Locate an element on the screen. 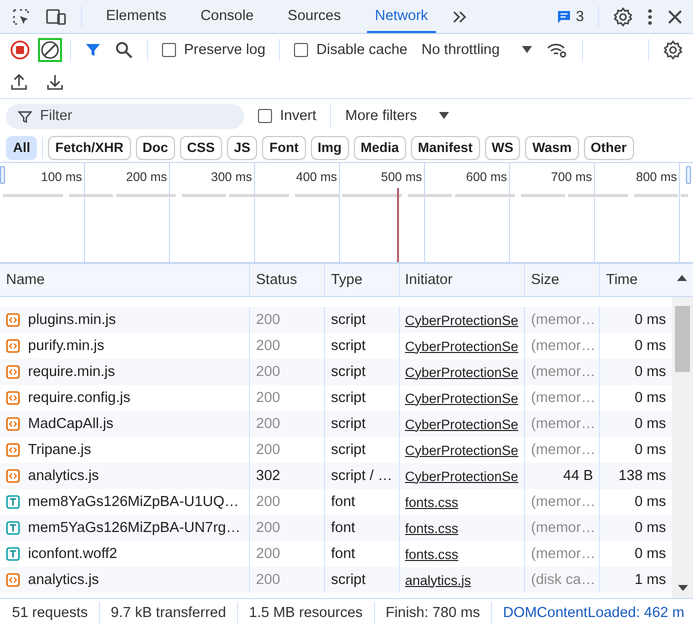 The width and height of the screenshot is (693, 626). clear-icon is located at coordinates (50, 50).